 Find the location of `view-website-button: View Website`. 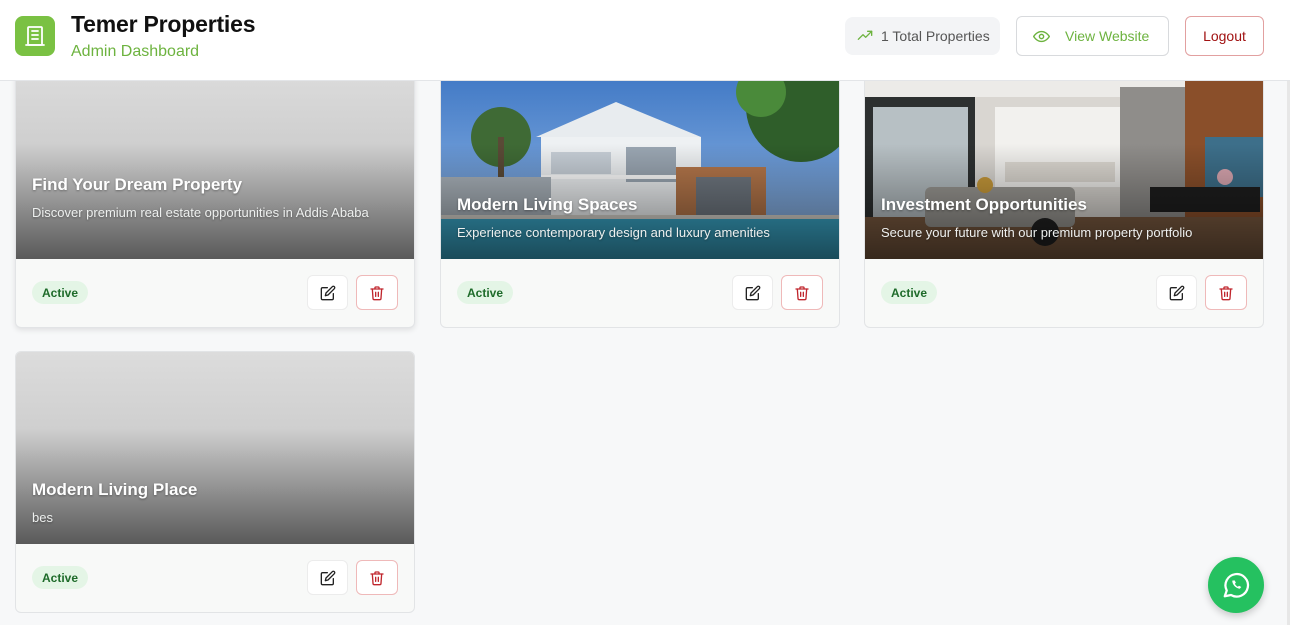

view-website-button: View Website is located at coordinates (1092, 36).